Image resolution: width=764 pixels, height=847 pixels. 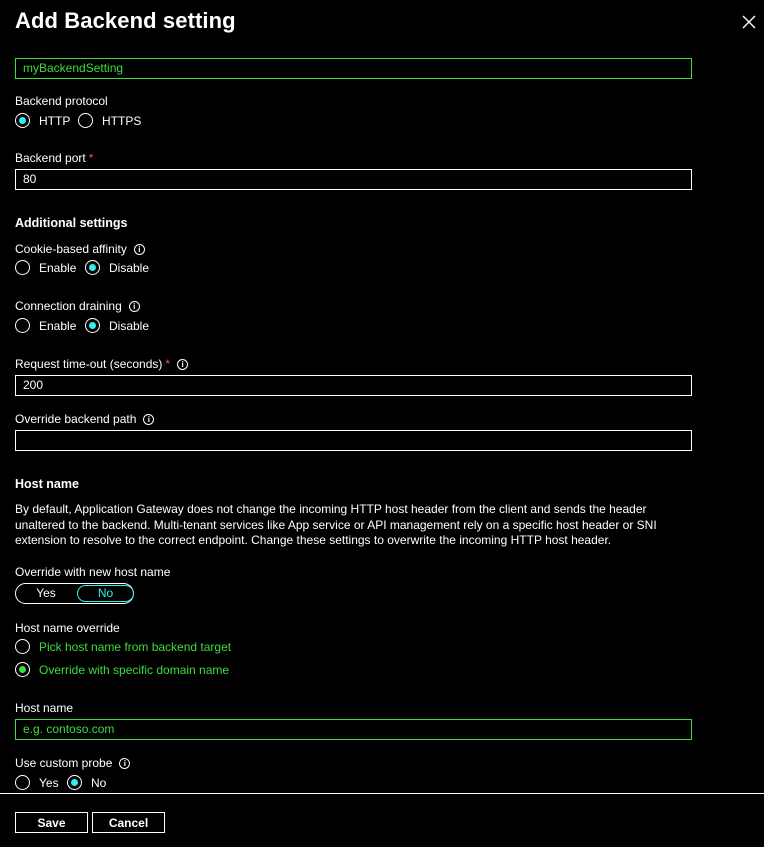 What do you see at coordinates (129, 326) in the screenshot?
I see `draining-disable-label: Disable` at bounding box center [129, 326].